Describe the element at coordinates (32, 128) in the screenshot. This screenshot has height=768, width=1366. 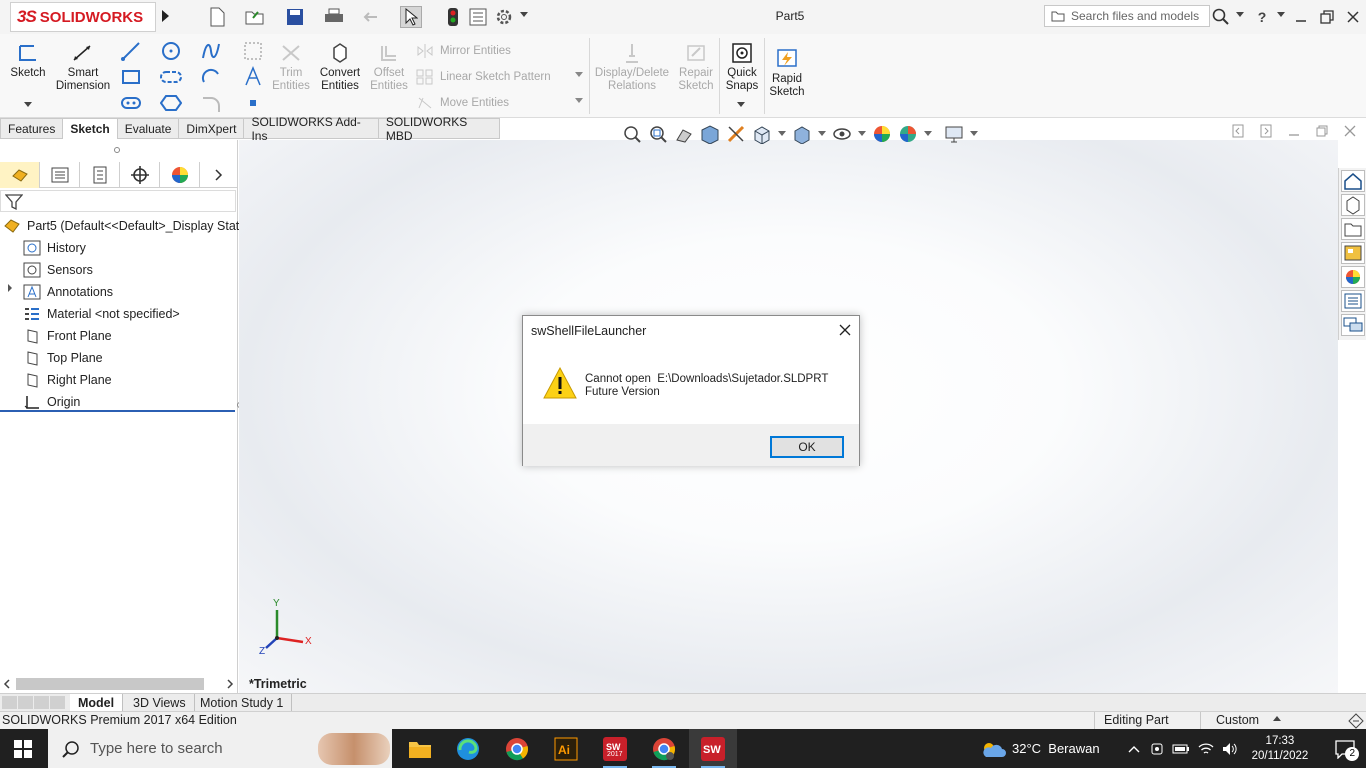
I see `tab-features: Features` at that location.